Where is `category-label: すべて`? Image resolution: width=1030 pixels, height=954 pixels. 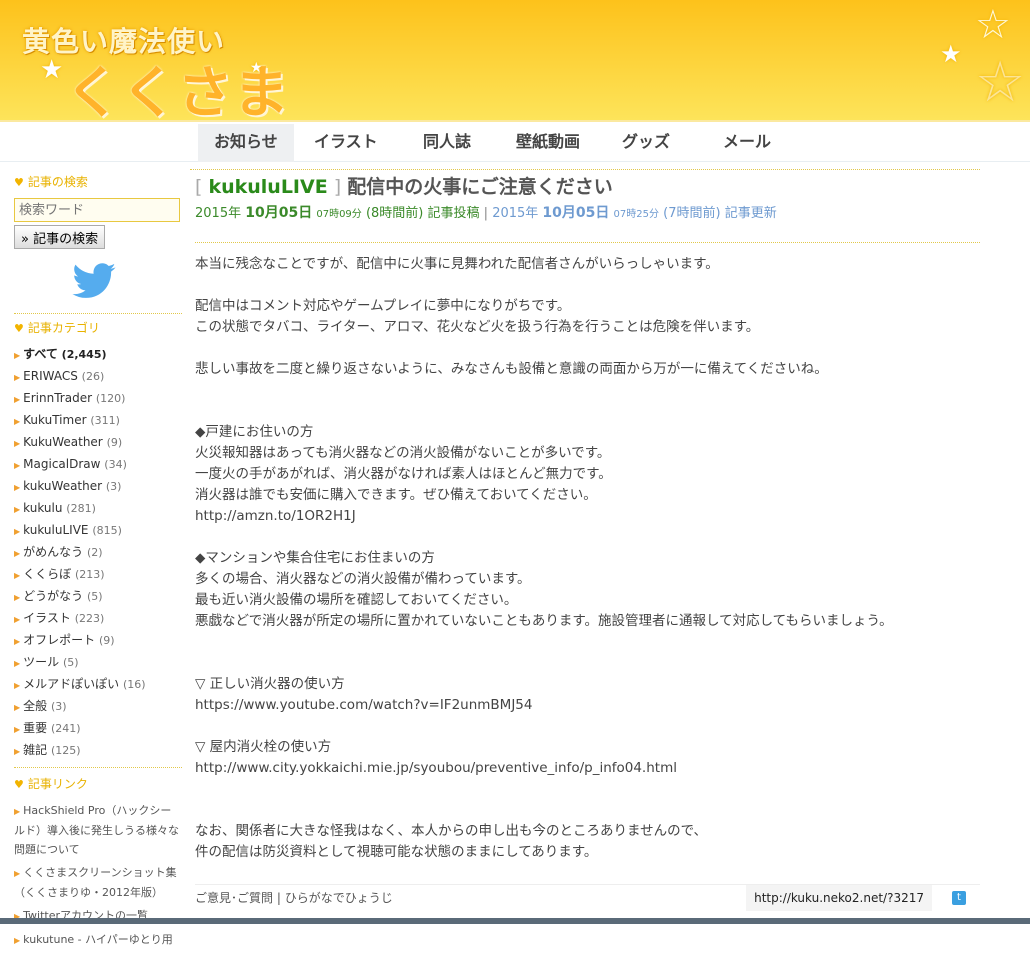
category-label: すべて is located at coordinates (40, 354).